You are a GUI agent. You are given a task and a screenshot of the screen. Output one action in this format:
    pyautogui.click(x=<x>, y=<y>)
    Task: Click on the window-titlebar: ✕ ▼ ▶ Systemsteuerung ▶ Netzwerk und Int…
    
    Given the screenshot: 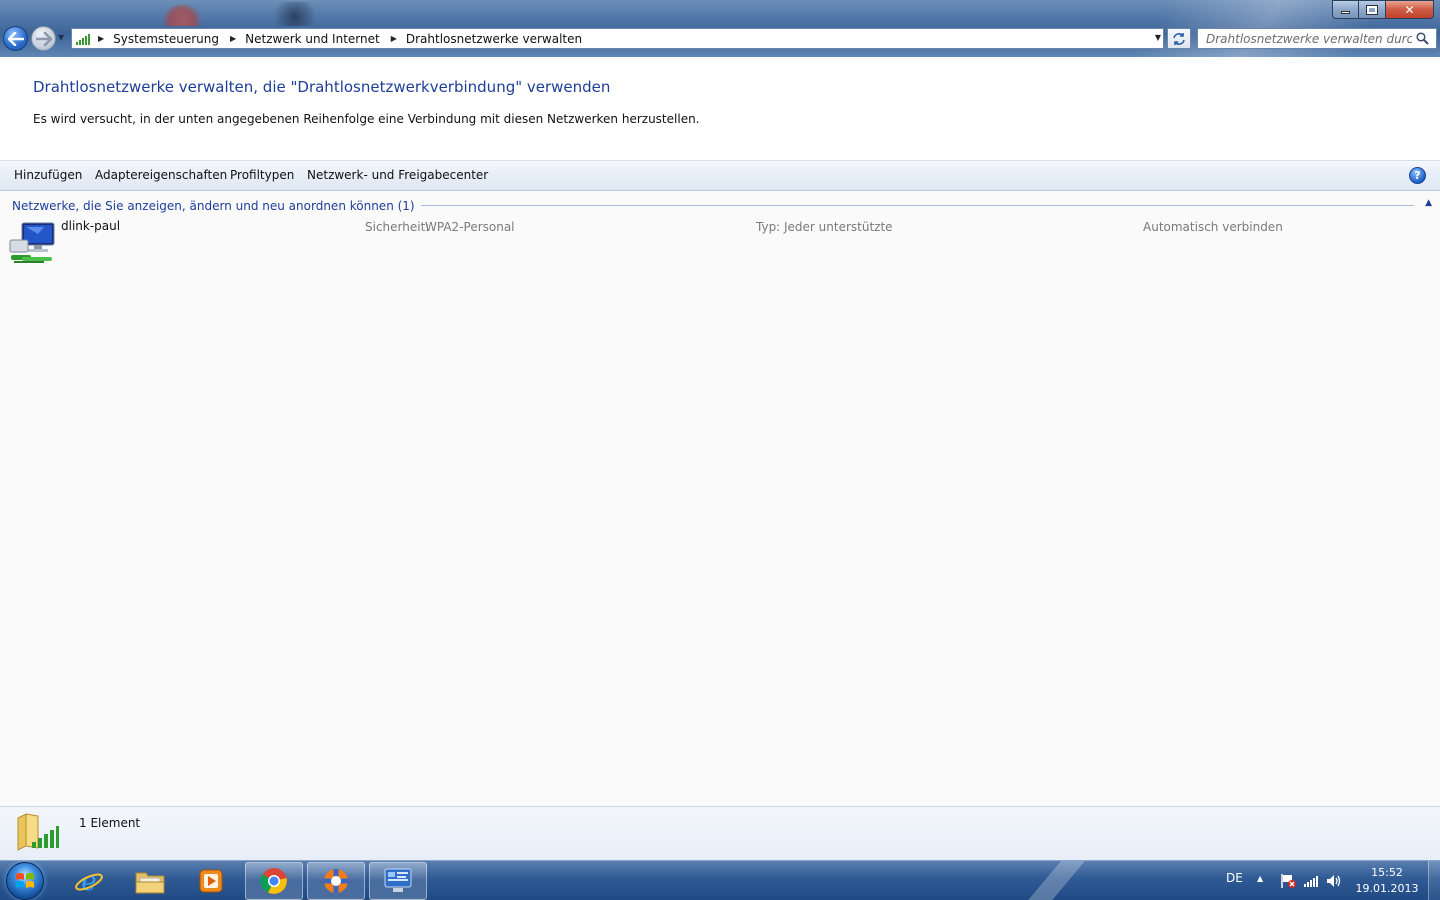 What is the action you would take?
    pyautogui.click(x=720, y=28)
    